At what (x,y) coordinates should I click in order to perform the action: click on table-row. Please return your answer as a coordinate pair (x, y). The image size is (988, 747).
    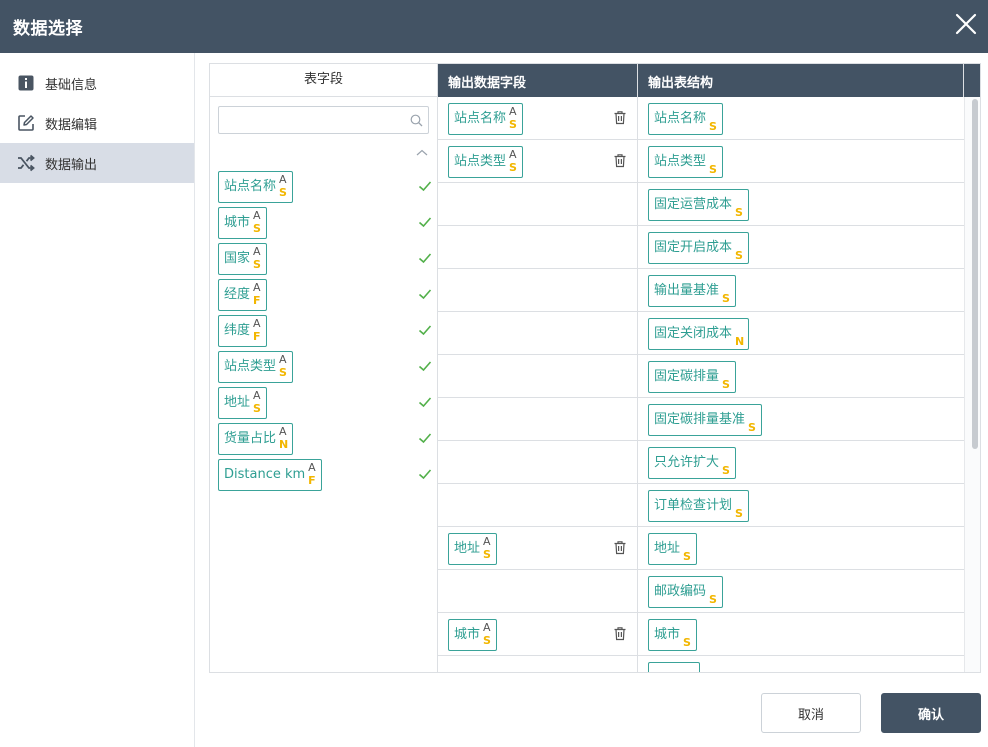
    Looking at the image, I should click on (701, 664).